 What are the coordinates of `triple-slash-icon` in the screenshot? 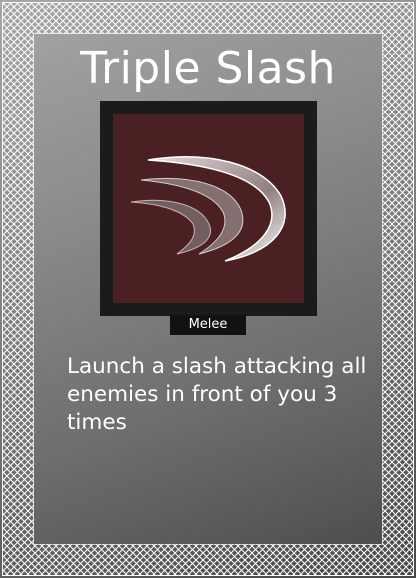 It's located at (208, 209).